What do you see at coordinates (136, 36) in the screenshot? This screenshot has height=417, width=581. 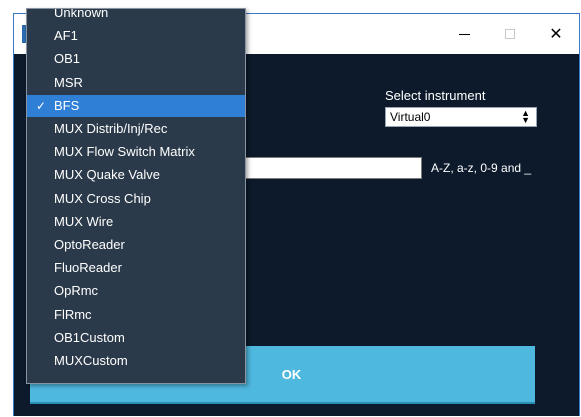 I see `dropdown-item: AF1` at bounding box center [136, 36].